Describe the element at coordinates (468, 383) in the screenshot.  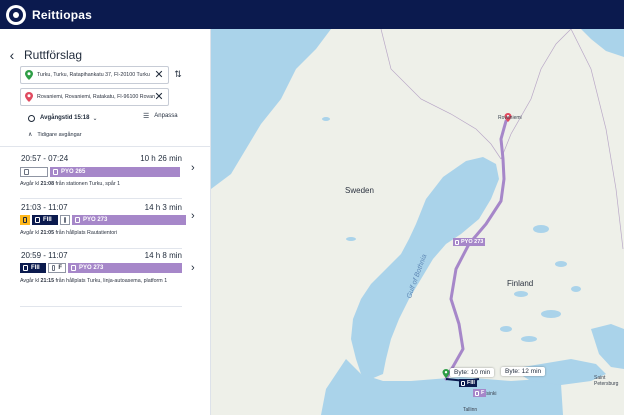
I see `map-train-label: FIII` at that location.